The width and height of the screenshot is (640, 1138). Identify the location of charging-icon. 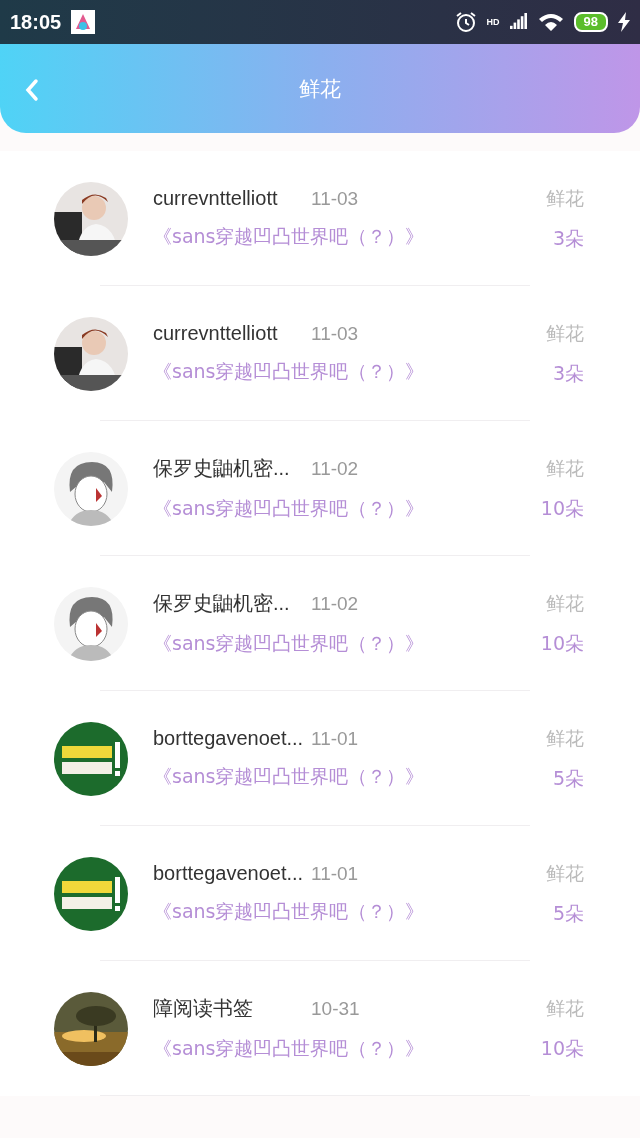
(624, 22).